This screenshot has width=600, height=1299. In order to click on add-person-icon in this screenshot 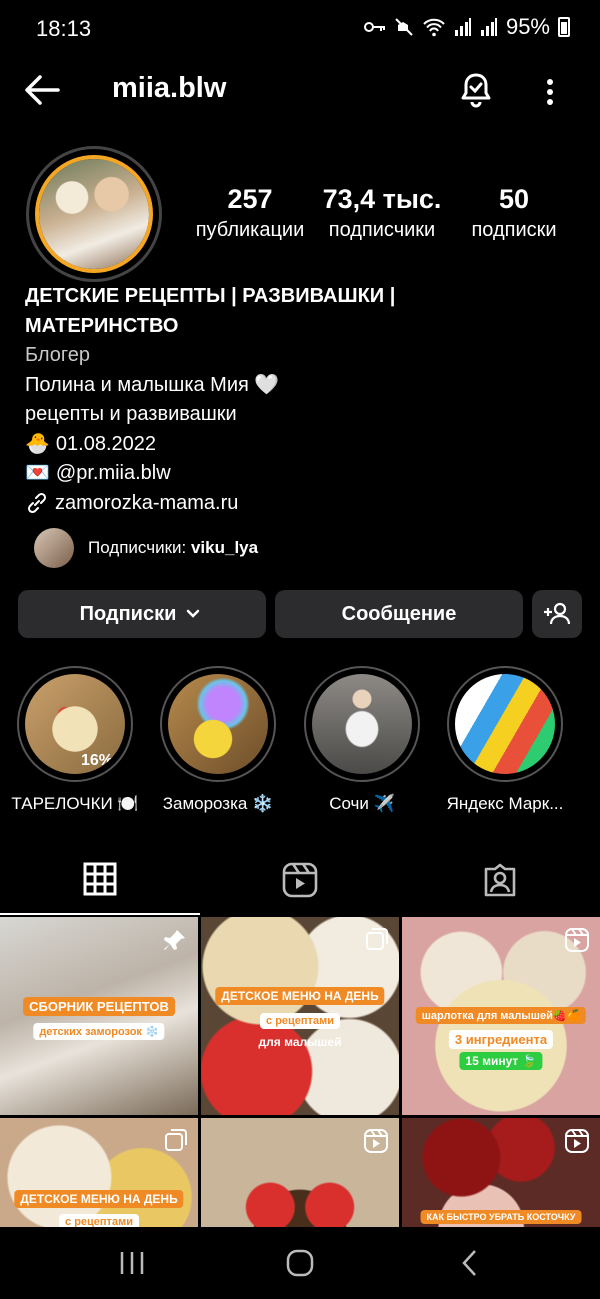, I will do `click(557, 613)`.